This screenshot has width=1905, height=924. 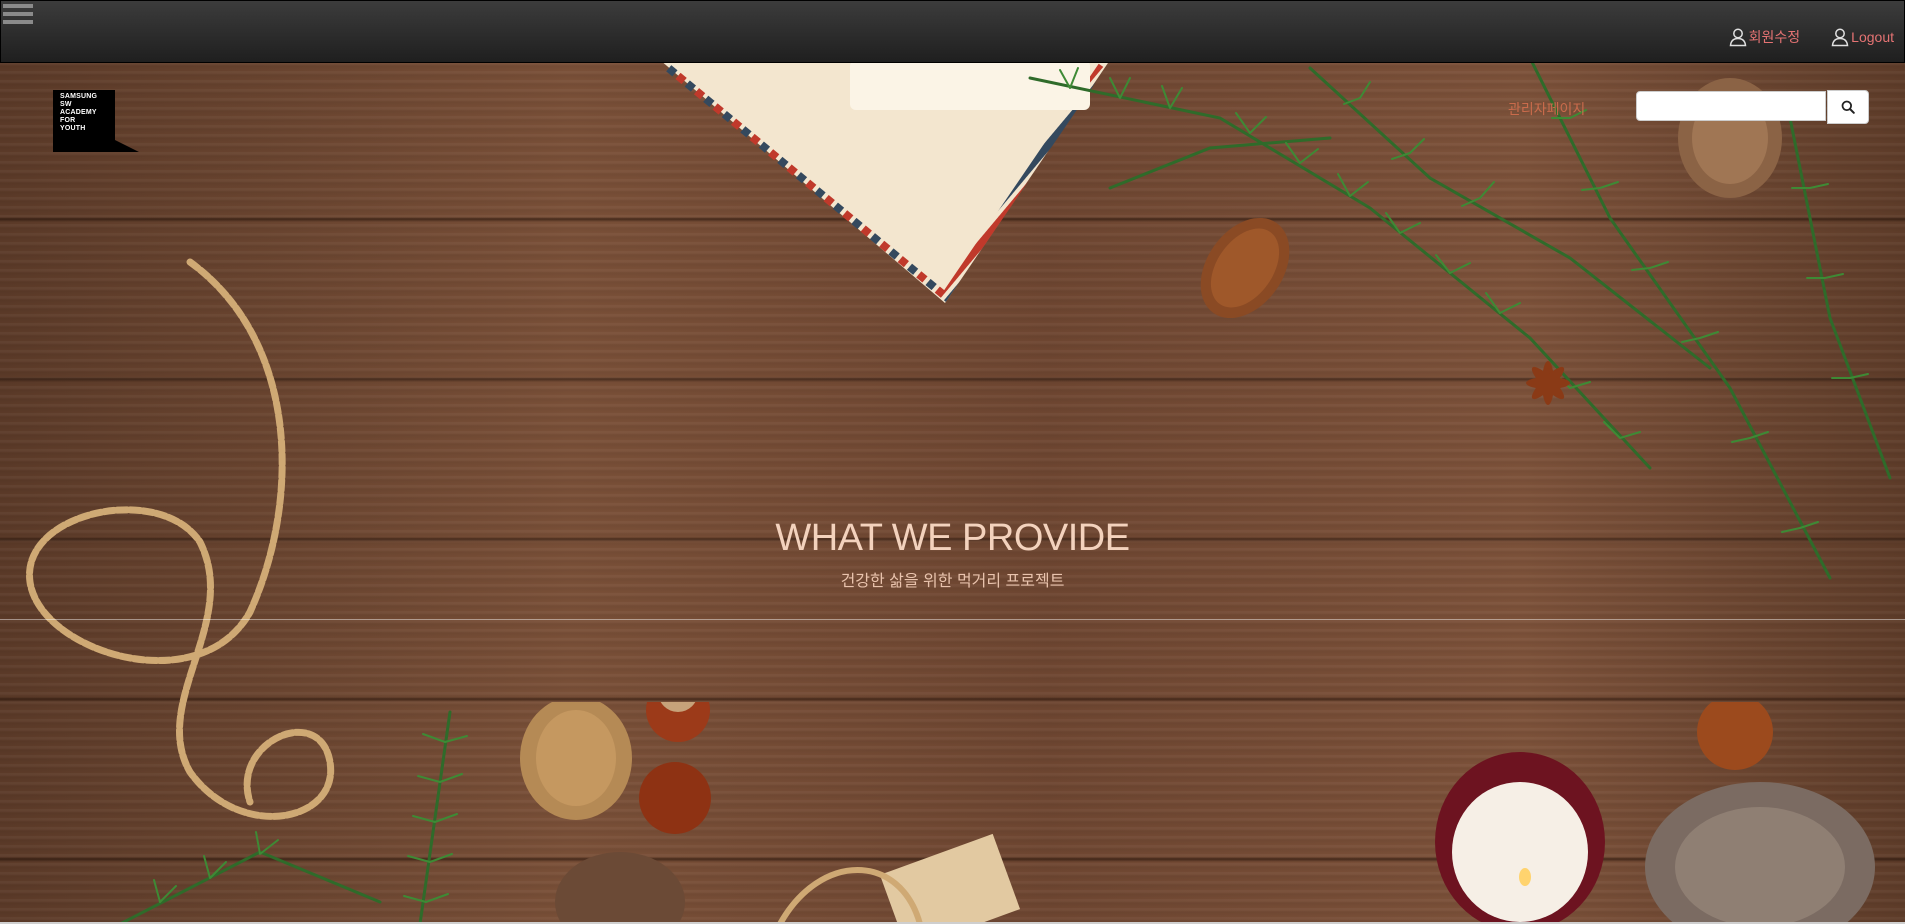 What do you see at coordinates (1872, 37) in the screenshot?
I see `logout-label: Logout` at bounding box center [1872, 37].